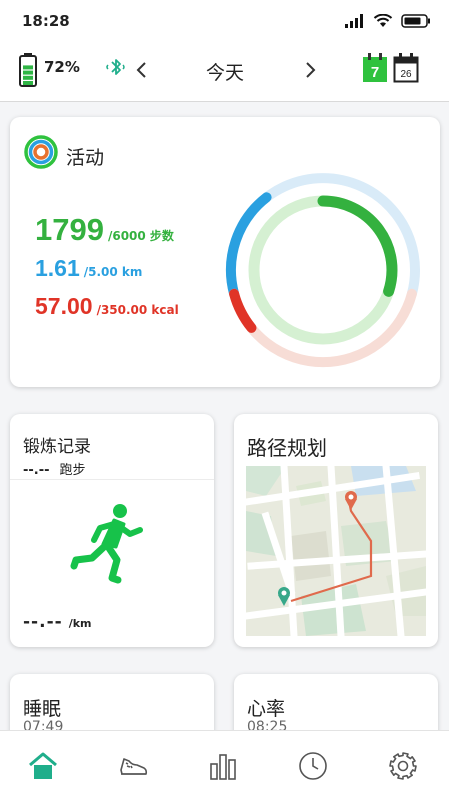 This screenshot has width=449, height=800. What do you see at coordinates (69, 229) in the screenshot?
I see `steps-value: 1799` at bounding box center [69, 229].